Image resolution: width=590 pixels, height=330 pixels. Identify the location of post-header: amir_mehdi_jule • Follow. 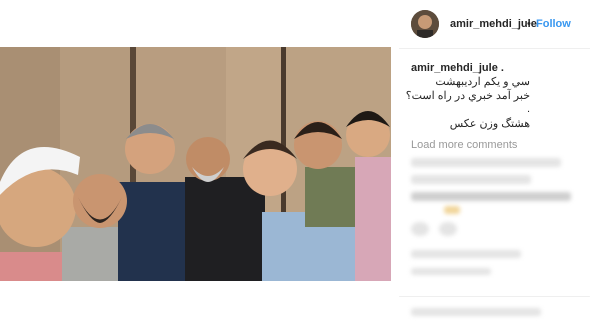
(494, 24).